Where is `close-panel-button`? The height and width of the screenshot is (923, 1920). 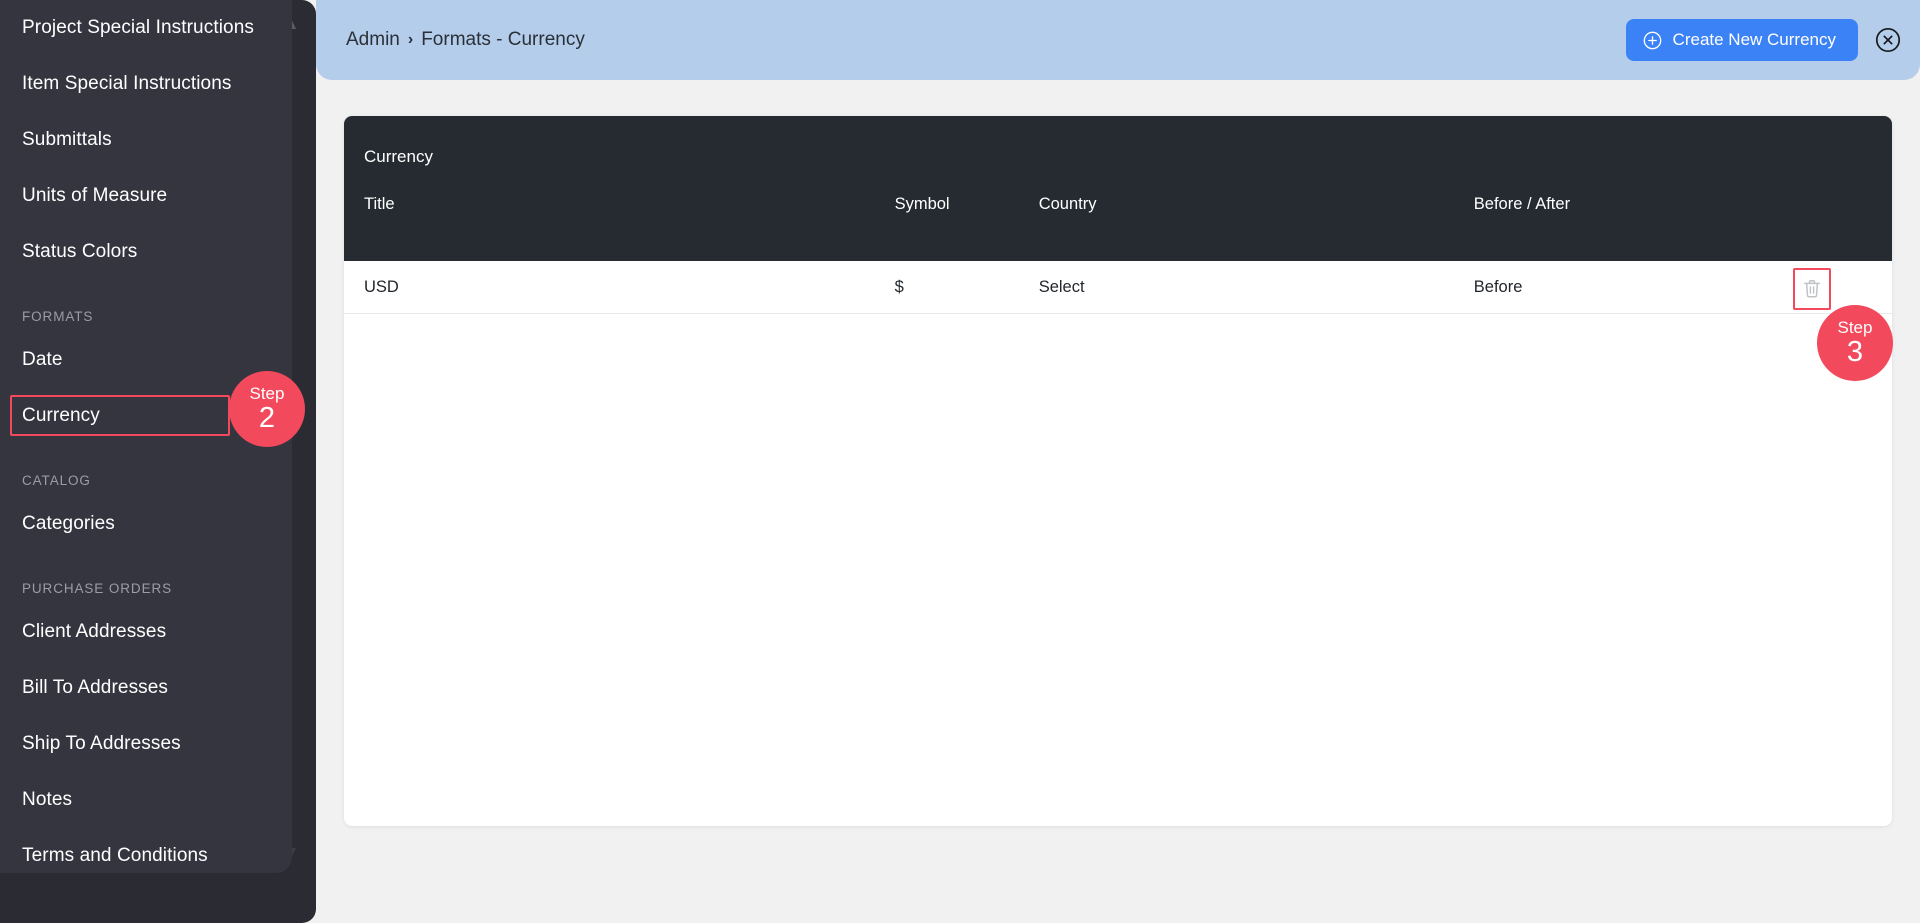 close-panel-button is located at coordinates (1888, 40).